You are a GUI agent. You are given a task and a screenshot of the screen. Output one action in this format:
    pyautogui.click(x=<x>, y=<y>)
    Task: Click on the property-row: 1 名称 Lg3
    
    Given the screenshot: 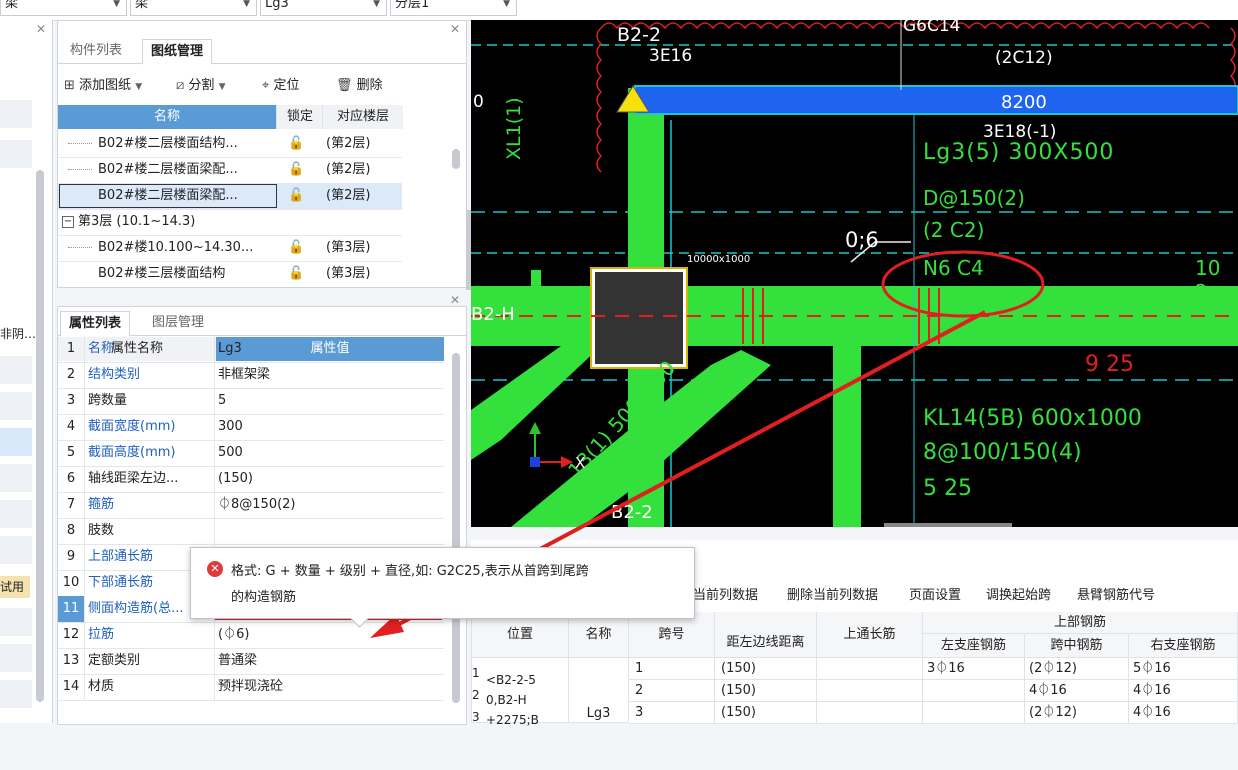 What is the action you would take?
    pyautogui.click(x=251, y=349)
    